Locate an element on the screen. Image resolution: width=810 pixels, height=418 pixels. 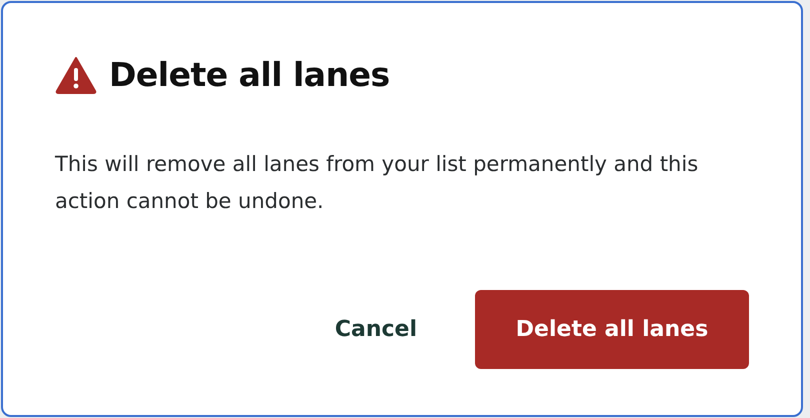
dialog-message: This will remove all lanes from your list permanently and this action cannot be undone. is located at coordinates (377, 183).